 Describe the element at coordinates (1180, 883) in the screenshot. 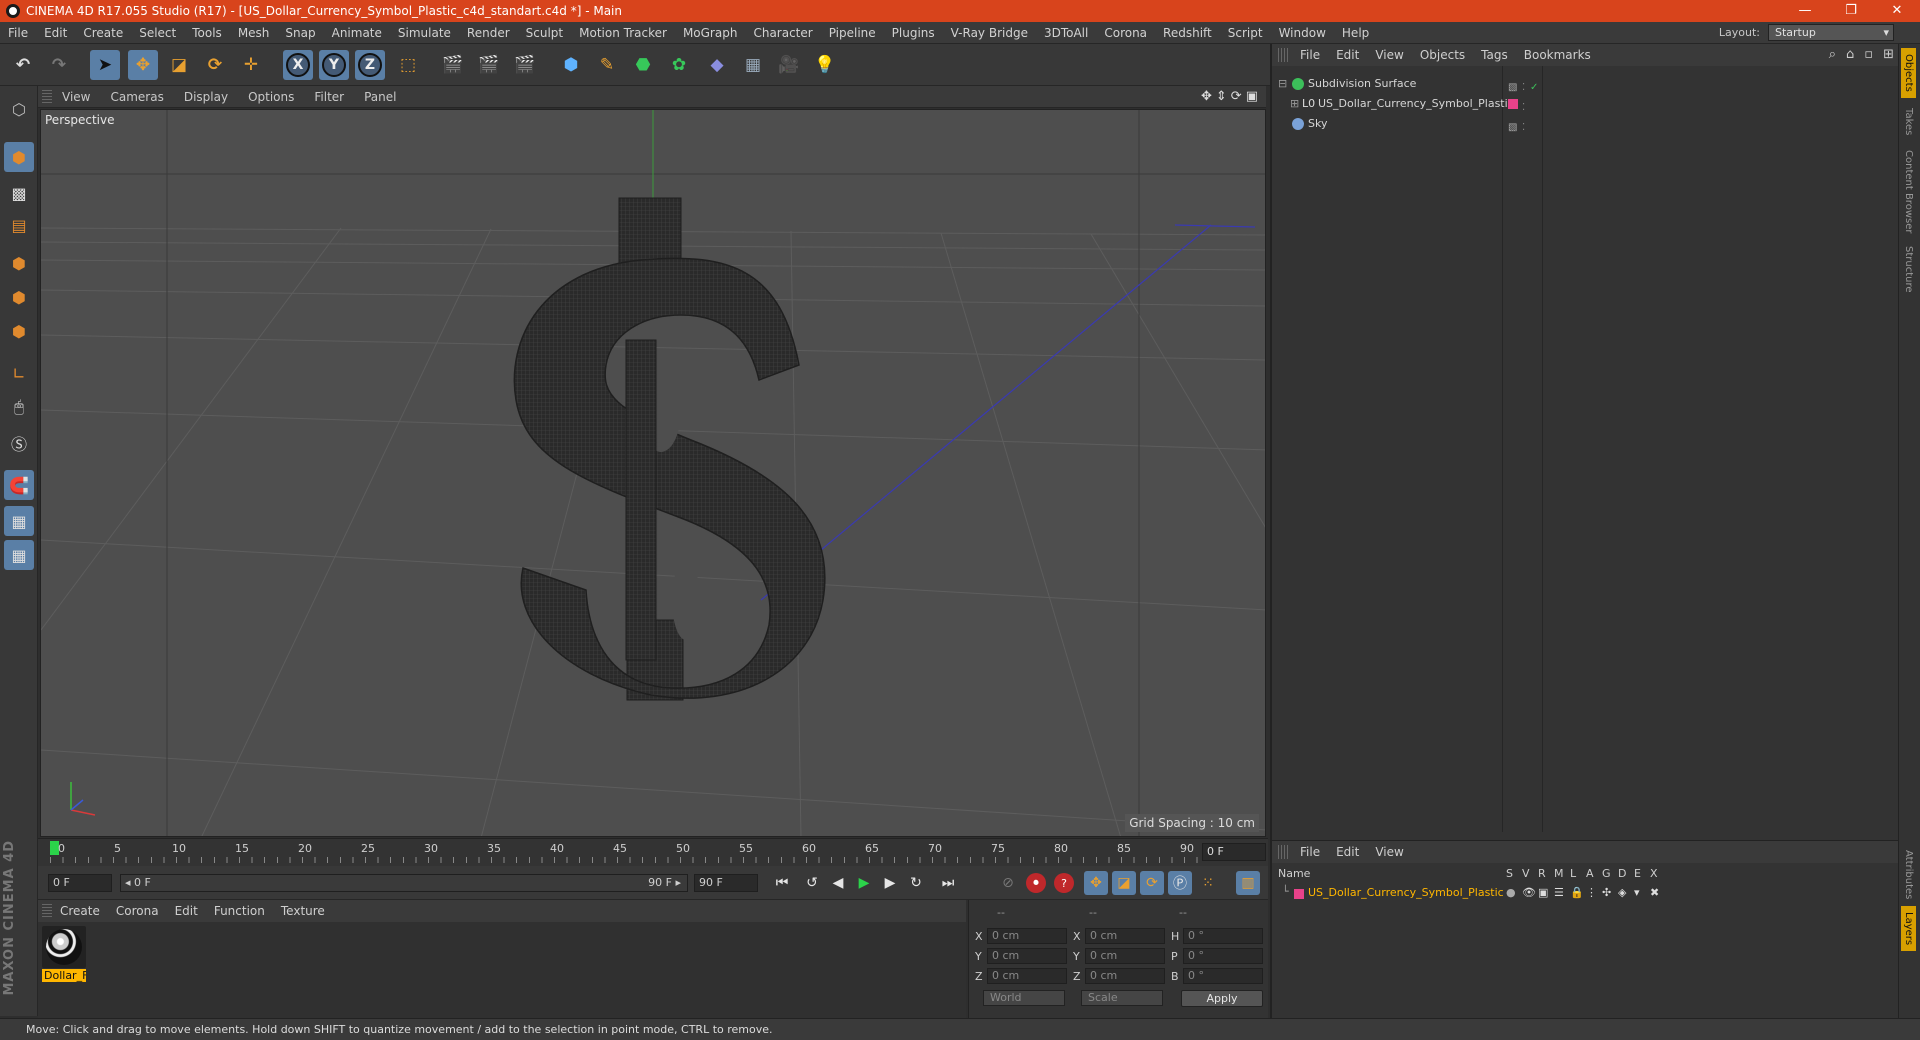

I see `key-parameter-icon: Ⓟ` at that location.